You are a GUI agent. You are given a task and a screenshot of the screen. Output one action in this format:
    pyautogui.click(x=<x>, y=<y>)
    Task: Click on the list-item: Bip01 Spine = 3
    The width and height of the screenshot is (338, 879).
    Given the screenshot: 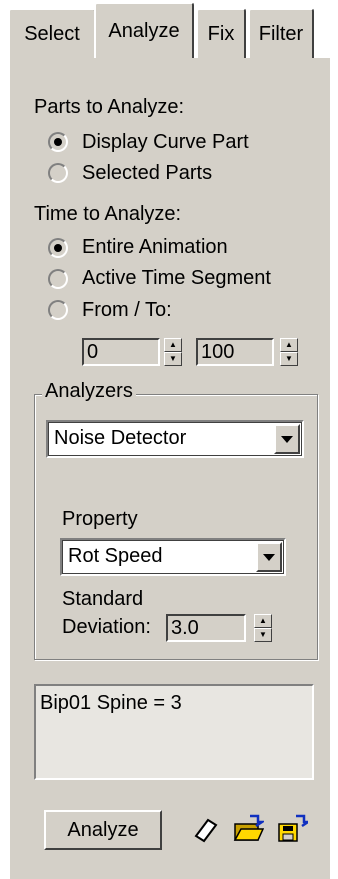 What is the action you would take?
    pyautogui.click(x=174, y=703)
    